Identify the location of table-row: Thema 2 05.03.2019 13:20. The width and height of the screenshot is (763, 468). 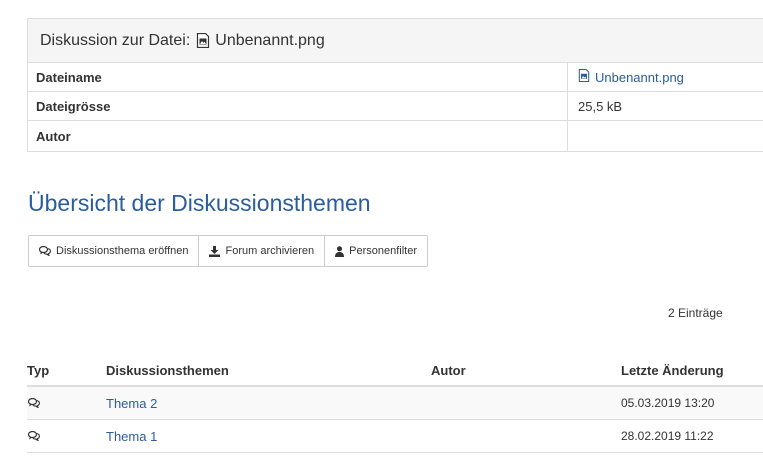
(395, 403).